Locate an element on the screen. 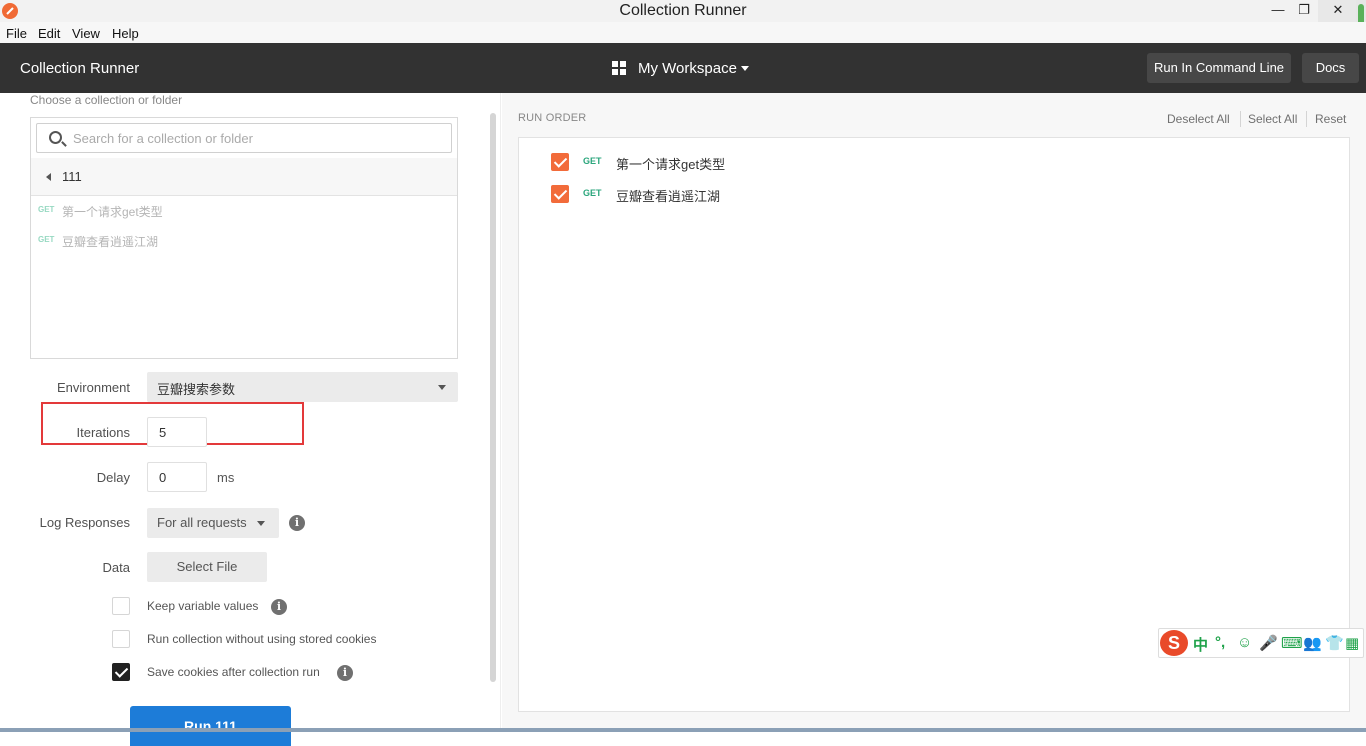 The width and height of the screenshot is (1366, 746). ime-keyboard-icon: ⌨ is located at coordinates (1292, 643).